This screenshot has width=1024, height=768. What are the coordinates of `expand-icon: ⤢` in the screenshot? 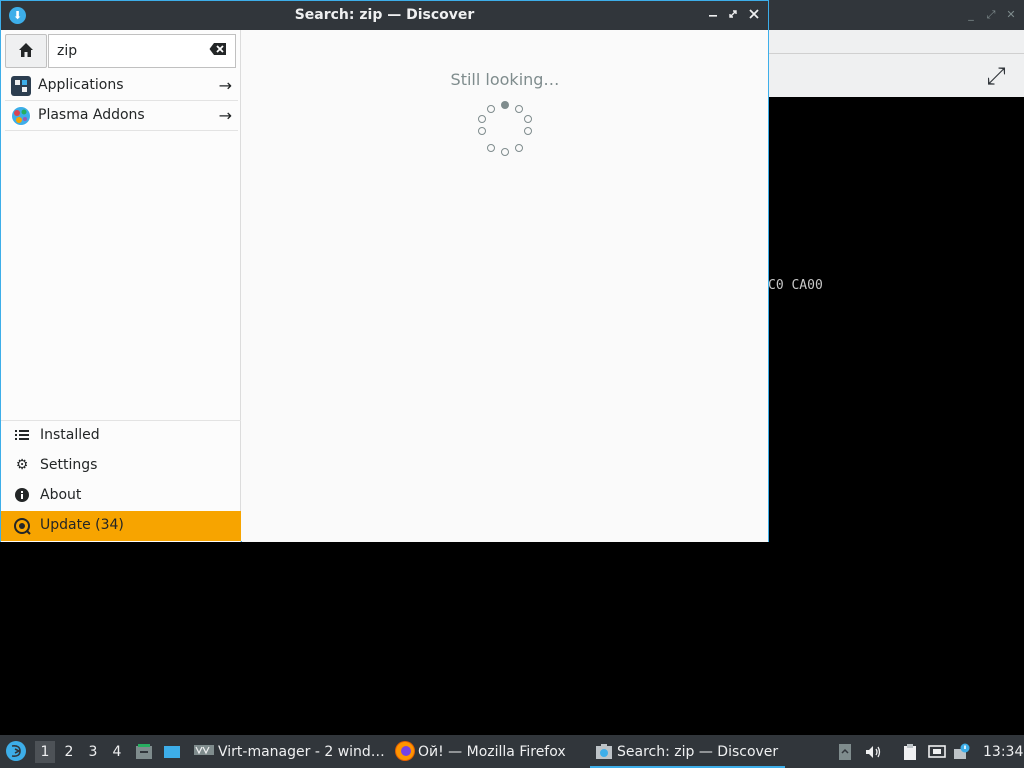 It's located at (996, 76).